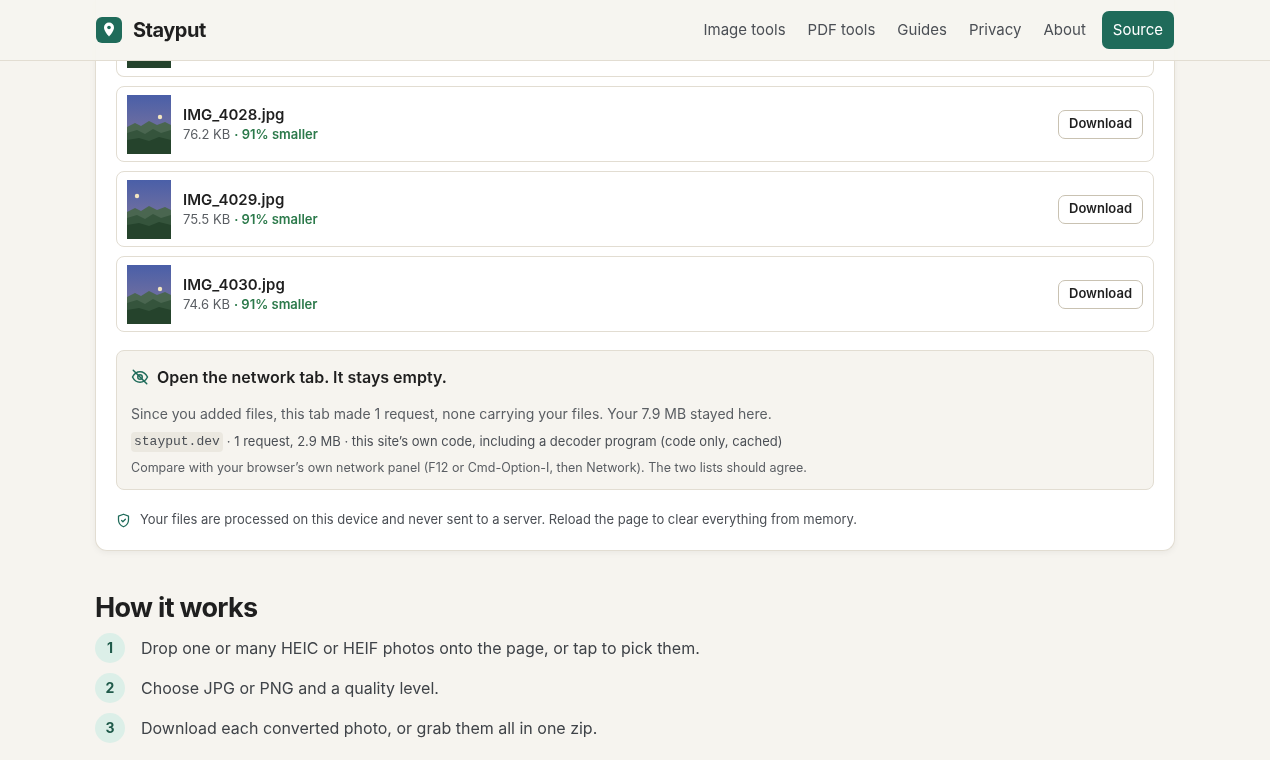 Image resolution: width=1270 pixels, height=760 pixels. Describe the element at coordinates (234, 115) in the screenshot. I see `file-name: IMG_4028.jpg` at that location.